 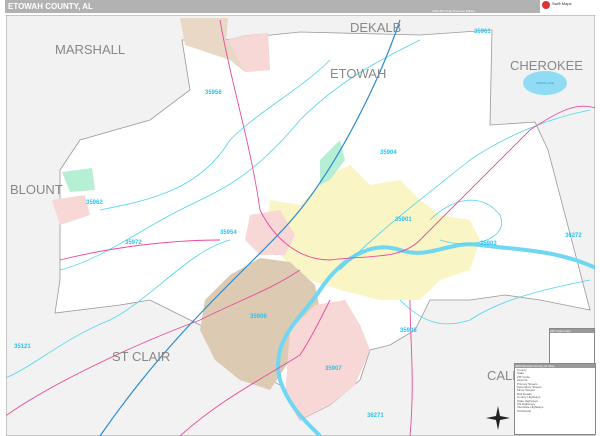 I want to click on legend-row: Toll Roads, so click(x=524, y=410).